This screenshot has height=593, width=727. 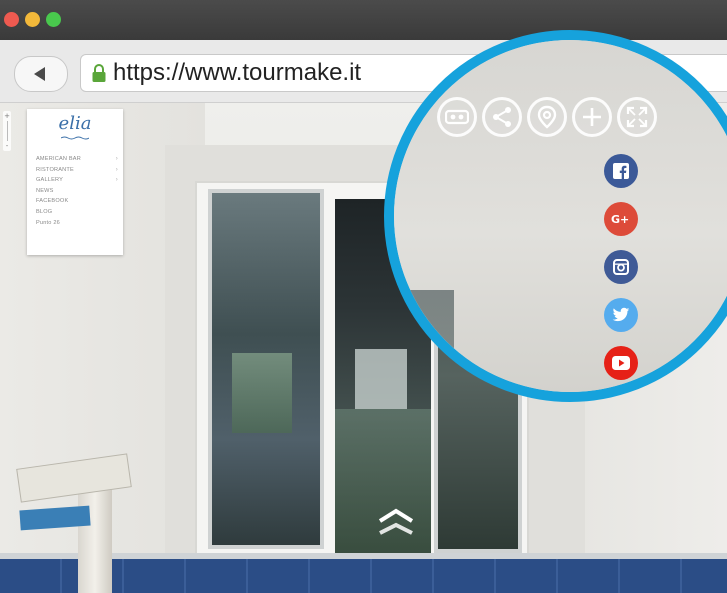 I want to click on menu-item-label: FACEBOOK, so click(x=52, y=201).